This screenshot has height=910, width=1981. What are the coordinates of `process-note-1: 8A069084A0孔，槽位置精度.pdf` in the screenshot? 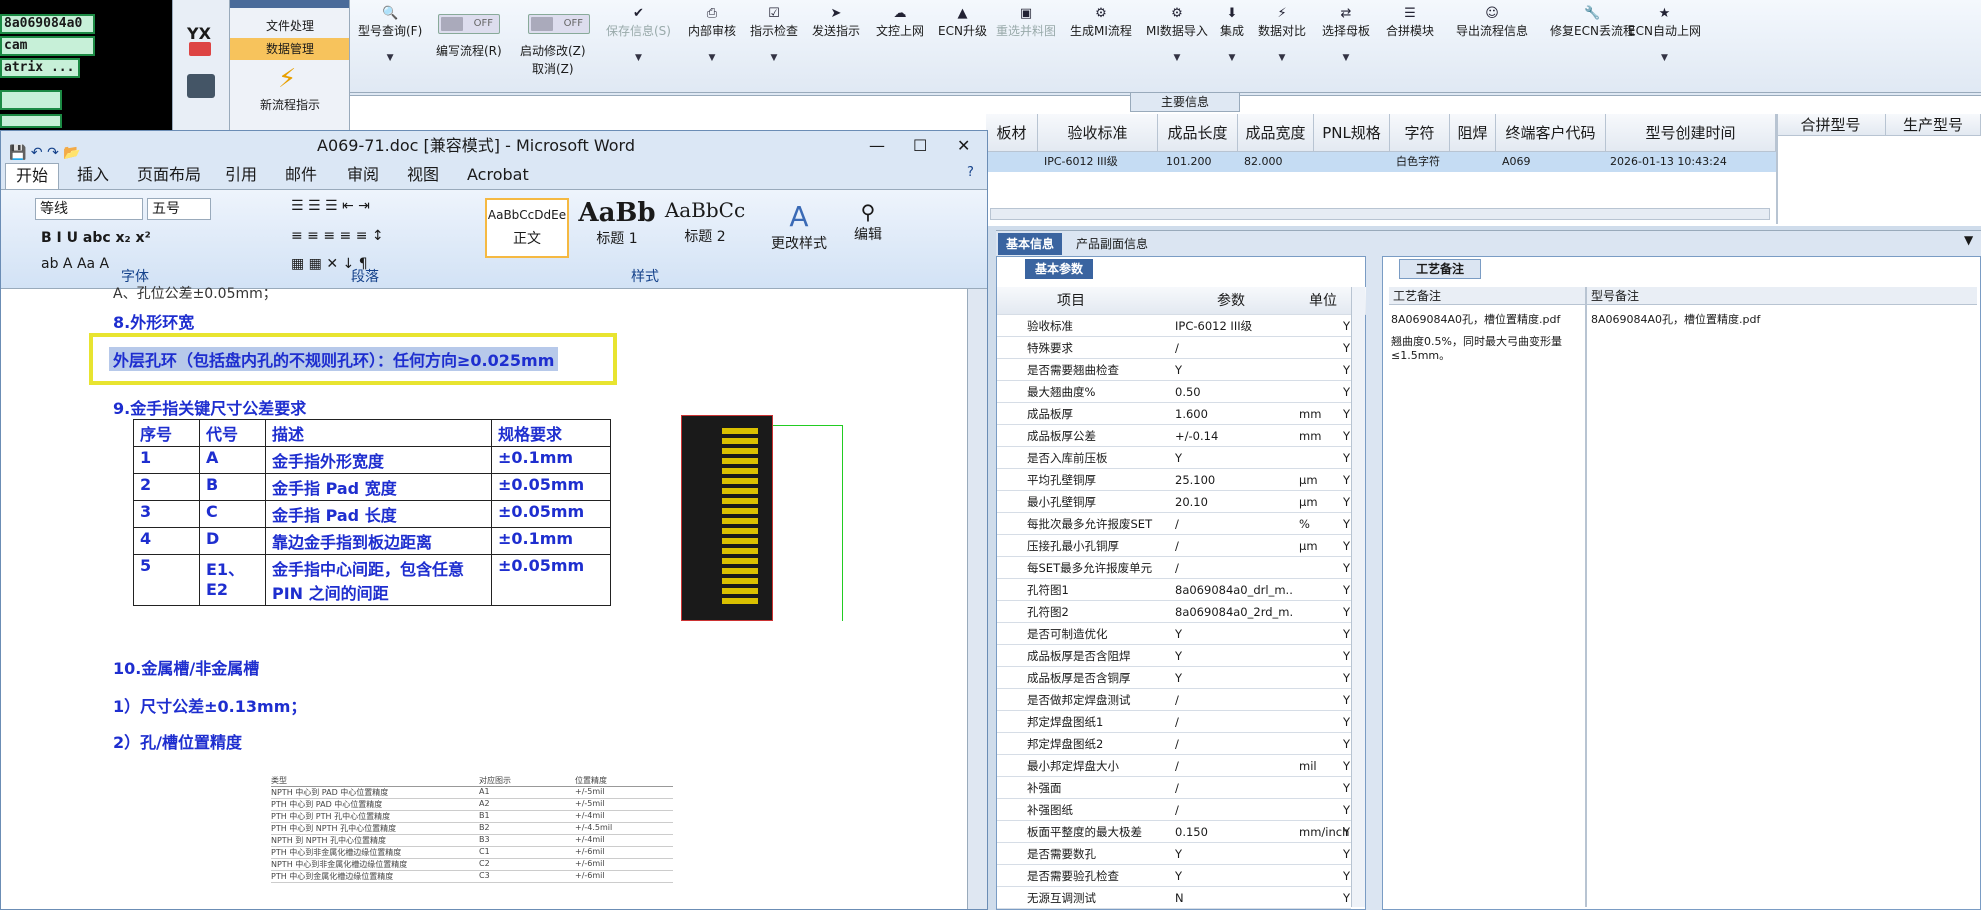 It's located at (1487, 320).